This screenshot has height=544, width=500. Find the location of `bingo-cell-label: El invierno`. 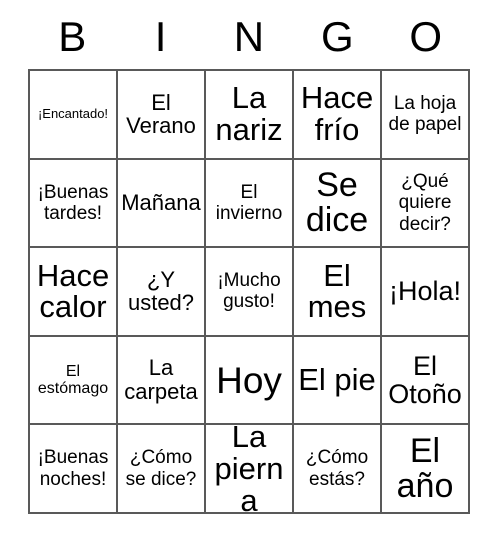

bingo-cell-label: El invierno is located at coordinates (249, 202).